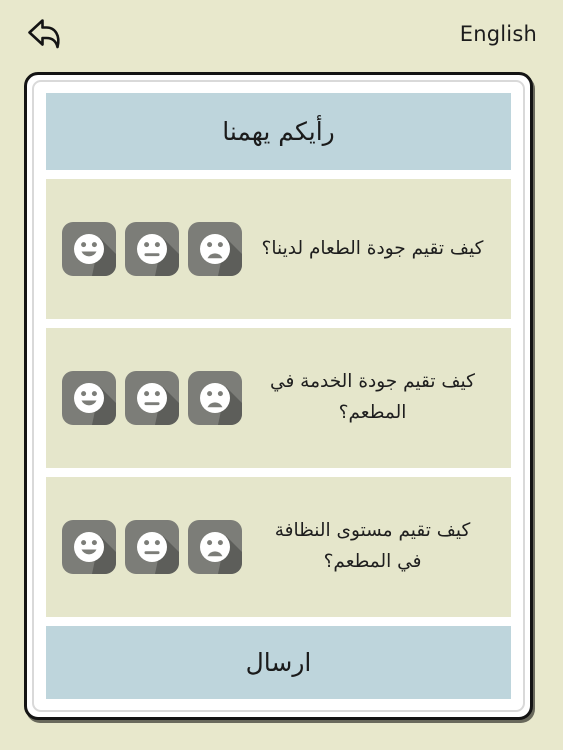 The image size is (563, 750). I want to click on submit-button: ارسال, so click(278, 662).